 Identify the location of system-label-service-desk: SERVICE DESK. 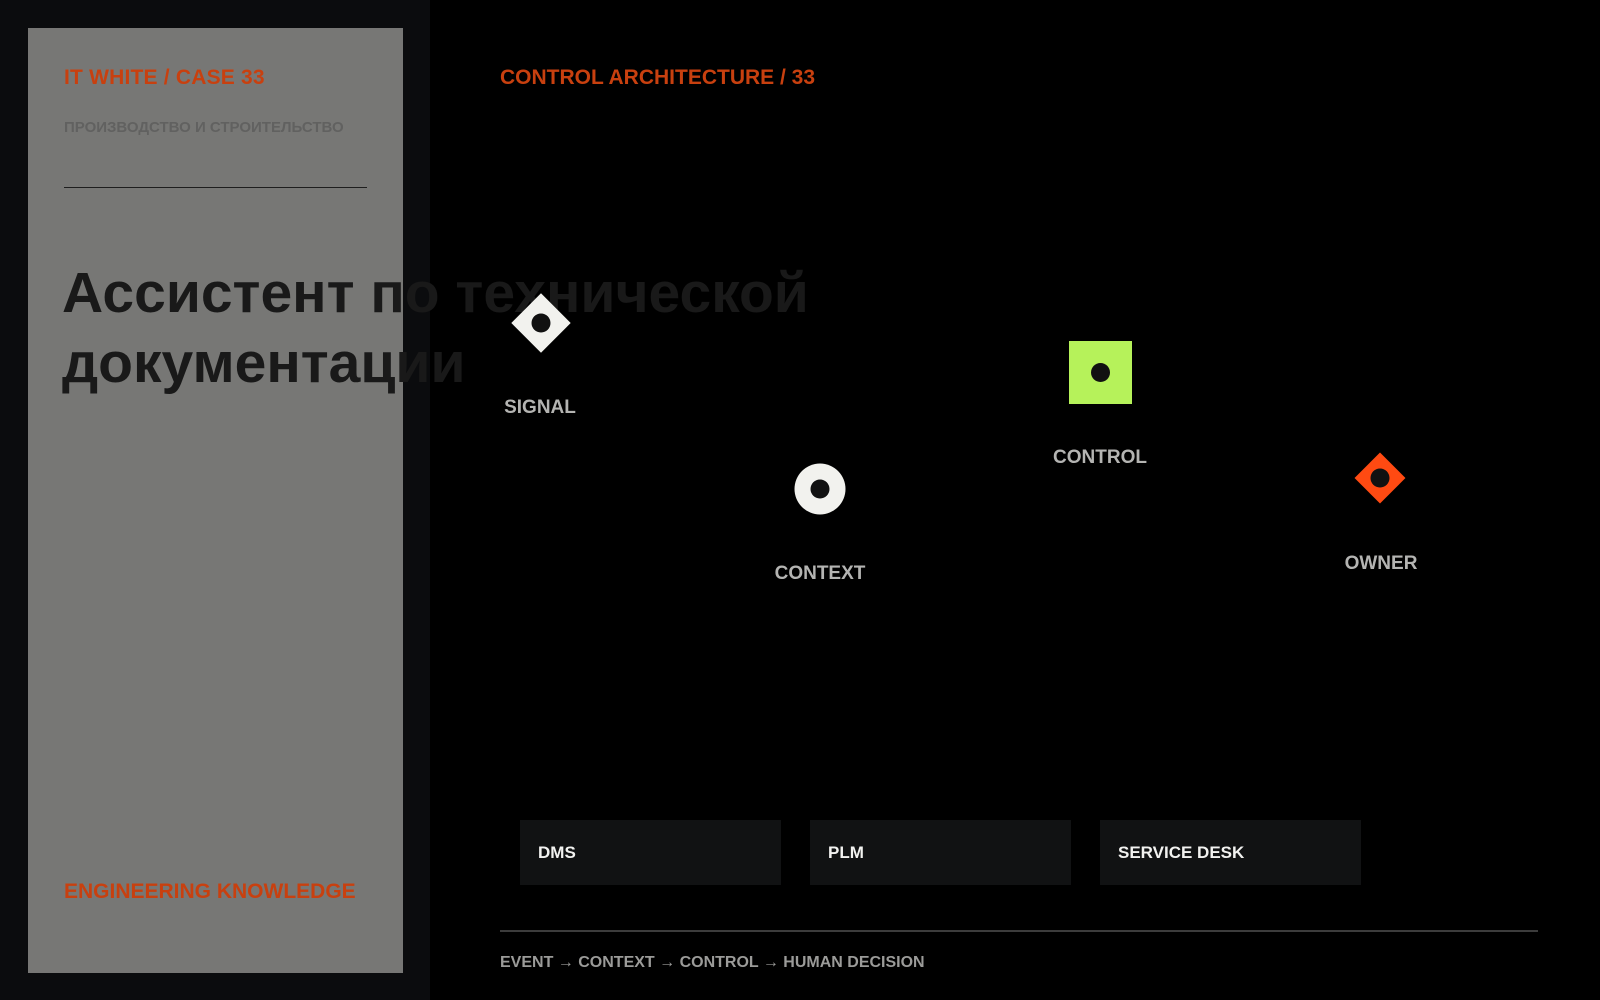
(1181, 852).